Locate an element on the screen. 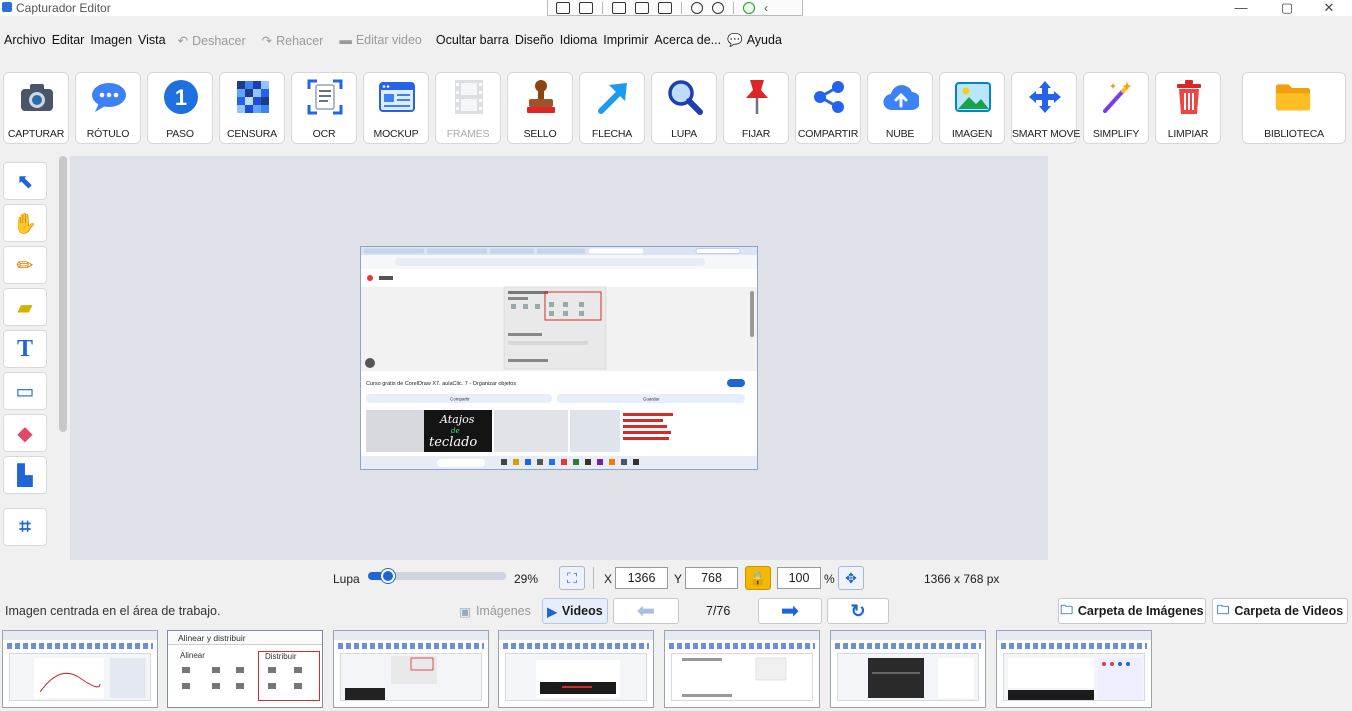 The image size is (1352, 711). menu-imprimir: Imprimir is located at coordinates (625, 40).